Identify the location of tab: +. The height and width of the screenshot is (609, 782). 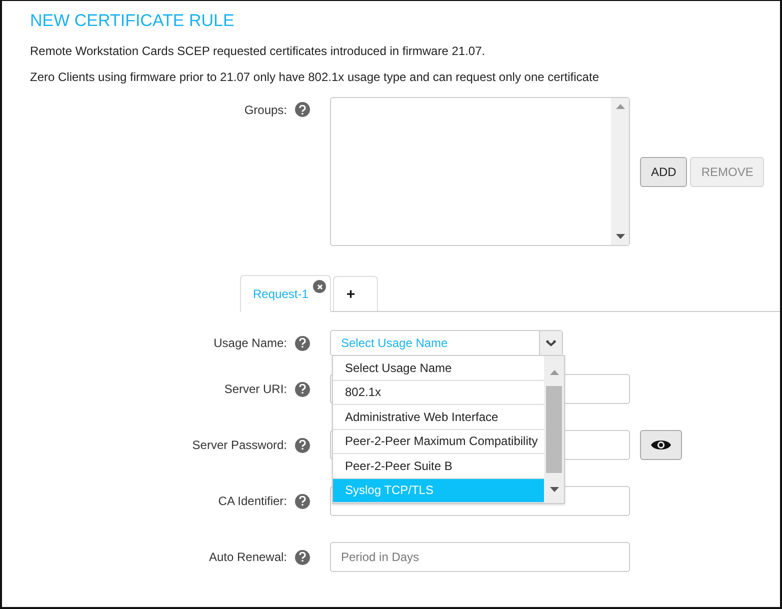
(355, 293).